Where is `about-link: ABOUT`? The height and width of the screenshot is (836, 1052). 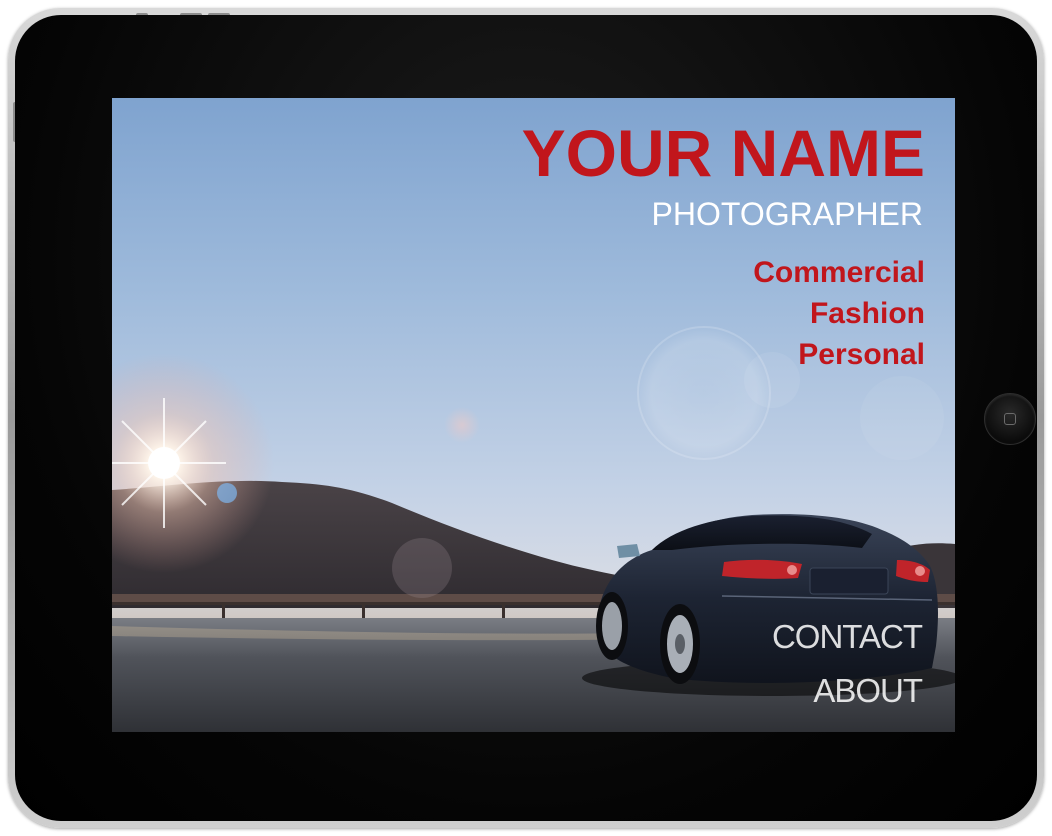
about-link: ABOUT is located at coordinates (868, 691).